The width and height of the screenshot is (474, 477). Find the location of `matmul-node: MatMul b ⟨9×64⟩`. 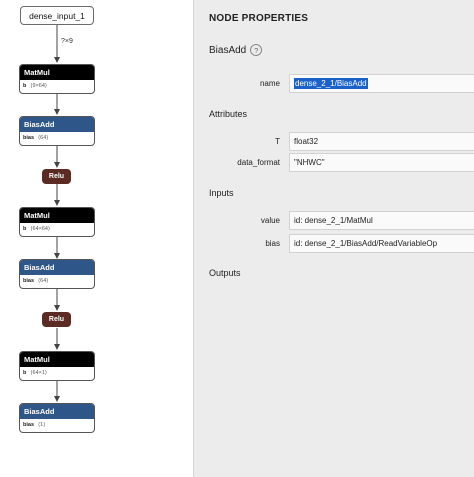

matmul-node: MatMul b ⟨9×64⟩ is located at coordinates (57, 79).